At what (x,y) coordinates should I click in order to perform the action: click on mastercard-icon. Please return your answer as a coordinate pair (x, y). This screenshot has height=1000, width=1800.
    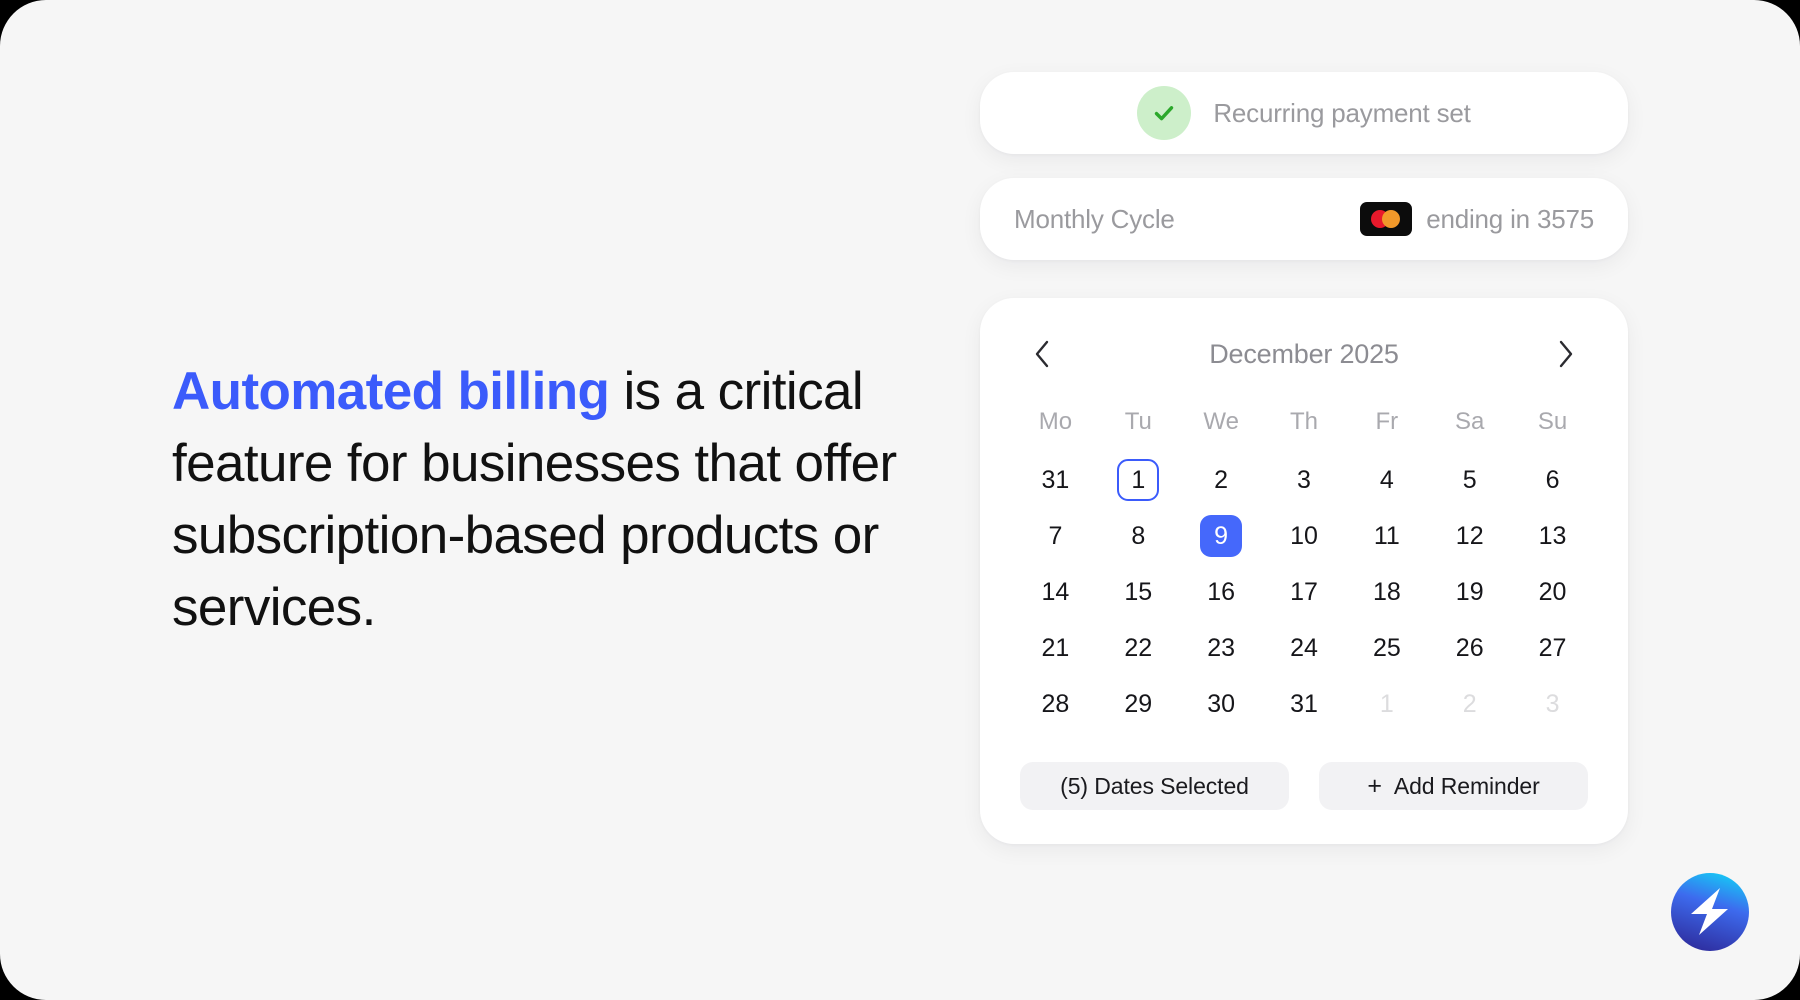
    Looking at the image, I should click on (1386, 219).